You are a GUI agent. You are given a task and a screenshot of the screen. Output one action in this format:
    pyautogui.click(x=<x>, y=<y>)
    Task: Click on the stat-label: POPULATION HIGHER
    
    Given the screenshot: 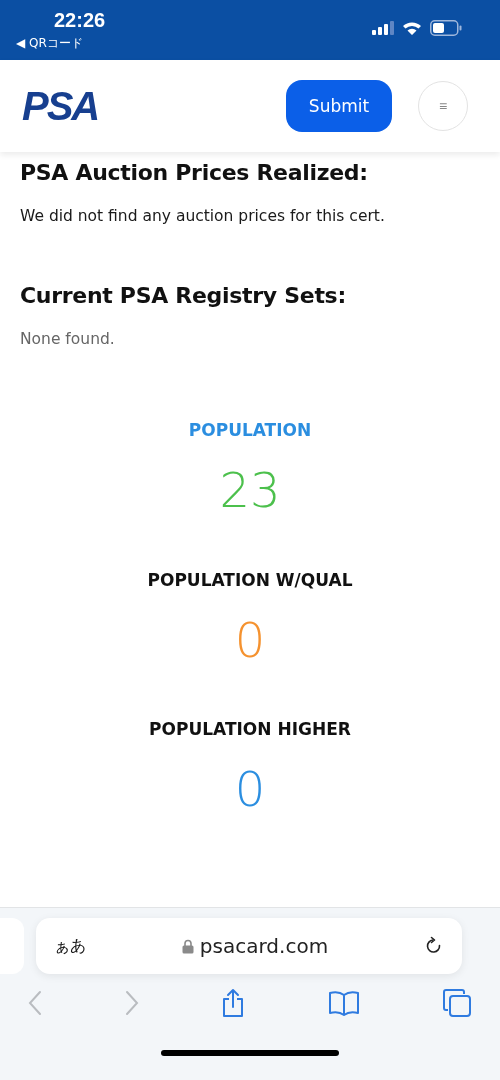 What is the action you would take?
    pyautogui.click(x=250, y=729)
    